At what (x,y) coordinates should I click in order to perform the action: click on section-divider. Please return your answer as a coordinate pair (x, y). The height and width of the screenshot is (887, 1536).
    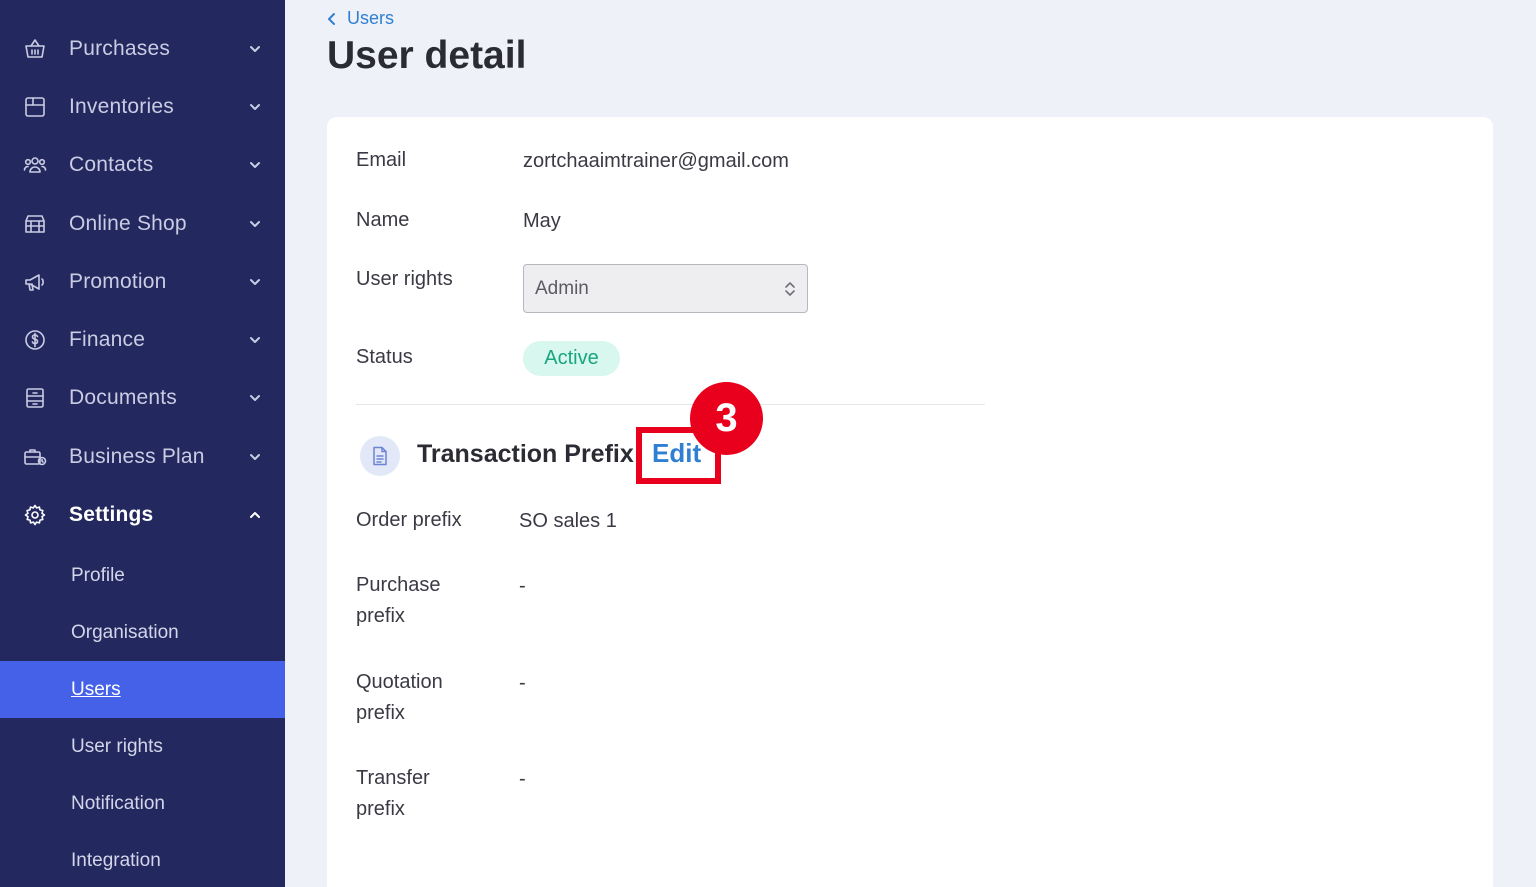
    Looking at the image, I should click on (670, 404).